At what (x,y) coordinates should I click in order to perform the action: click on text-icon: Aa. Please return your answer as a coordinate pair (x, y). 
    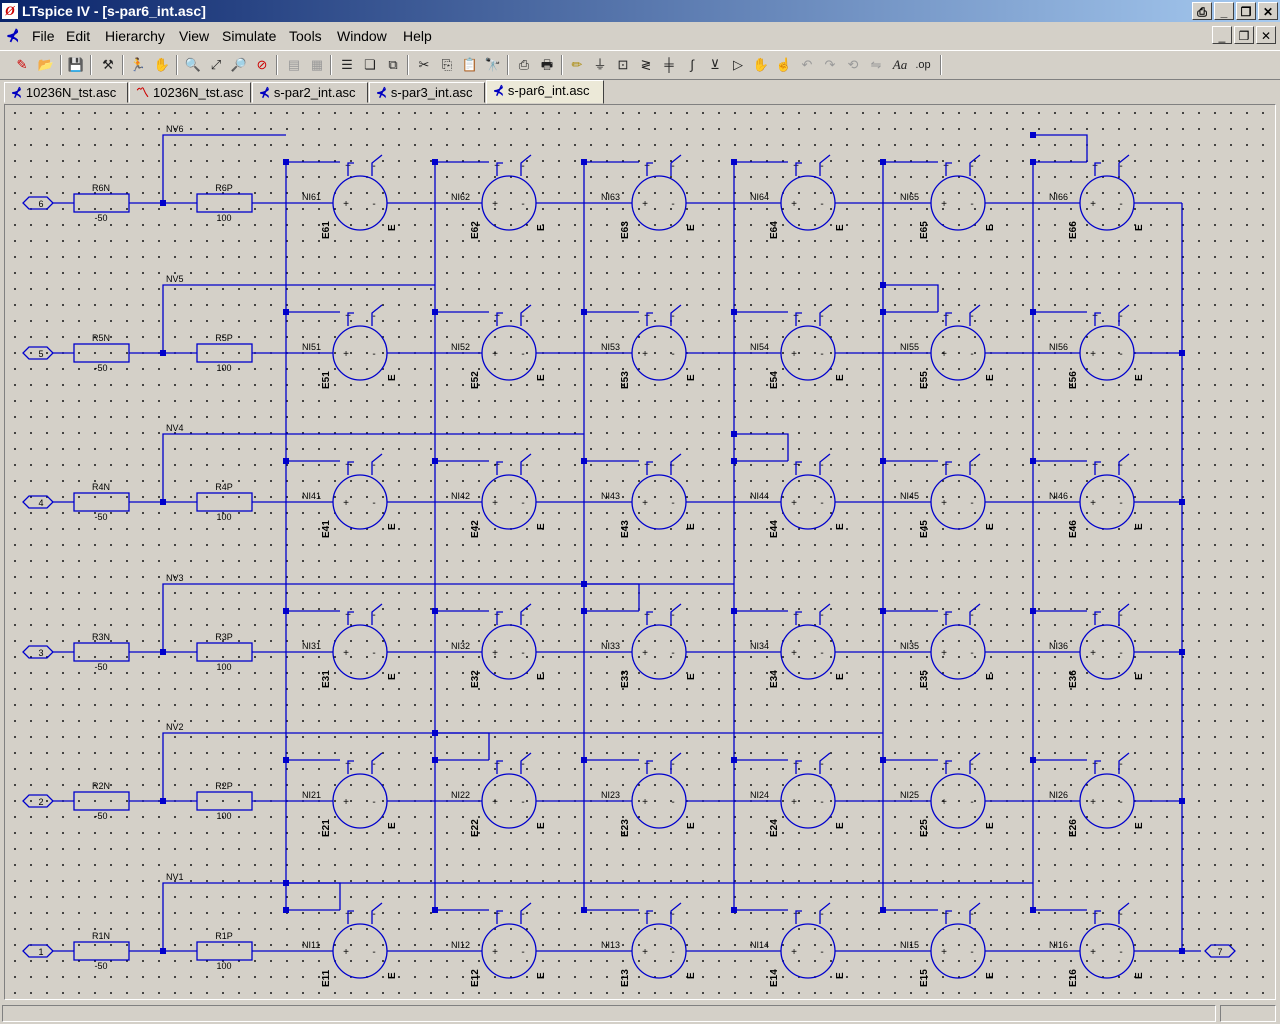
    Looking at the image, I should click on (900, 65).